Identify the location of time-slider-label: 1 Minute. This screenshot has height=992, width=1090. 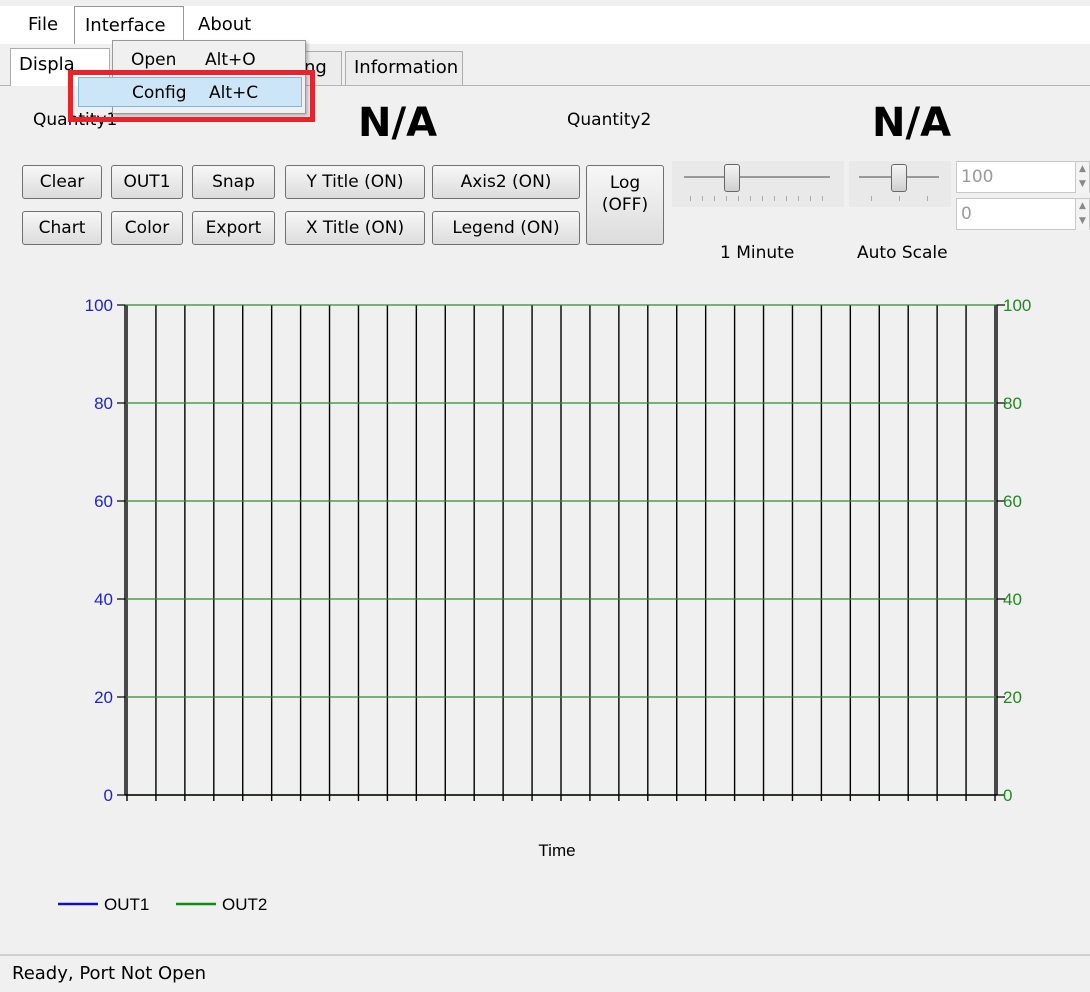
(757, 253).